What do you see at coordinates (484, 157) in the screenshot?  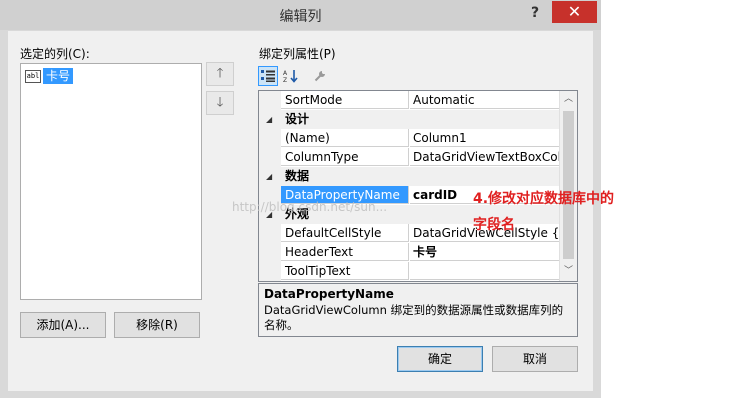 I see `property-value: DataGridViewTextBoxColu` at bounding box center [484, 157].